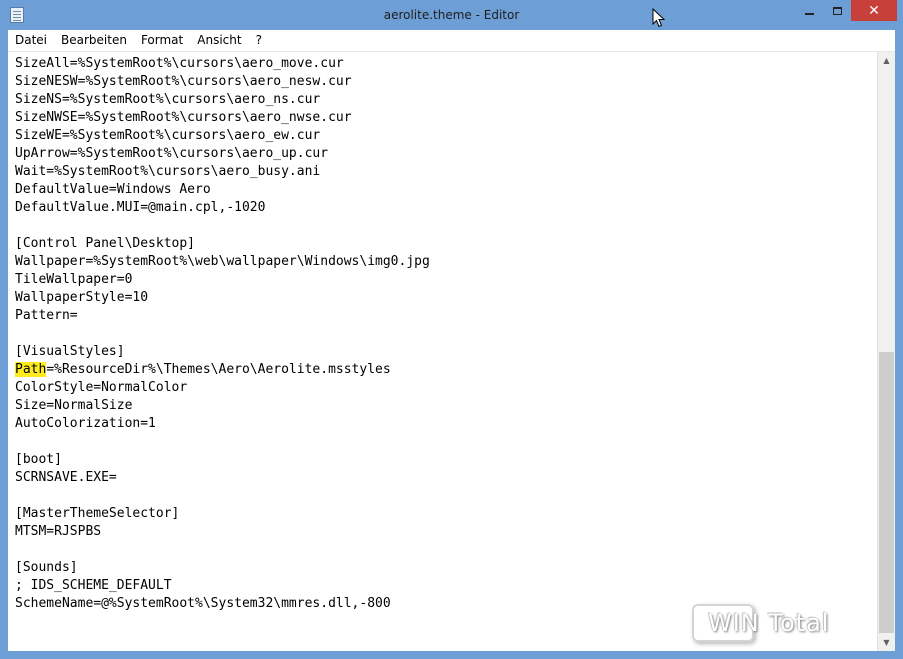  Describe the element at coordinates (82, 297) in the screenshot. I see `editor-line: WallpaperStyle=10` at that location.